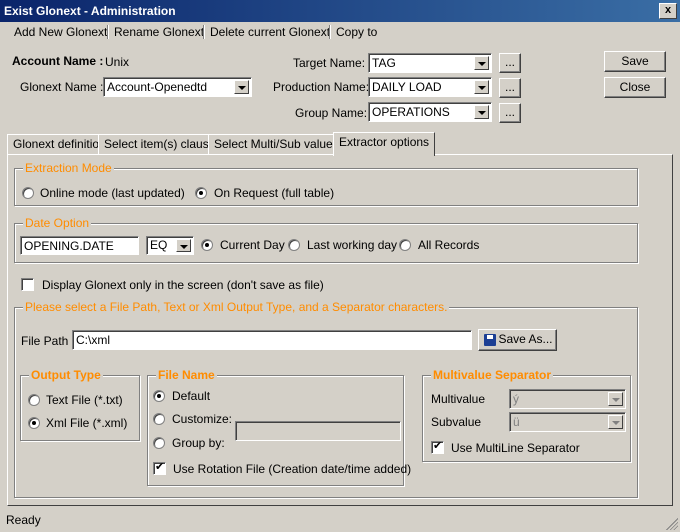 The image size is (680, 532). I want to click on online-mode-radio, so click(28, 193).